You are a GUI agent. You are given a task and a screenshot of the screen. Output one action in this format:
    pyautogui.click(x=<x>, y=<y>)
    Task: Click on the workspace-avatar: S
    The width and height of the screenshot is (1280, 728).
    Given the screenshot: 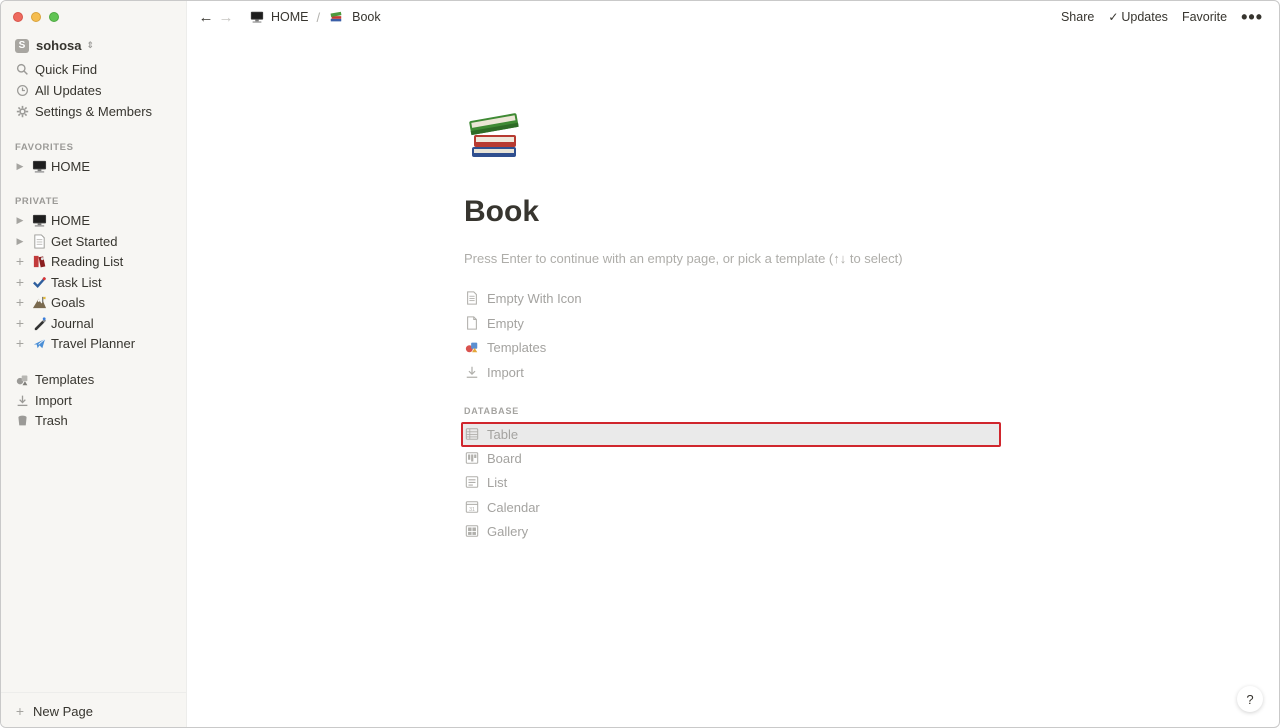 What is the action you would take?
    pyautogui.click(x=22, y=45)
    